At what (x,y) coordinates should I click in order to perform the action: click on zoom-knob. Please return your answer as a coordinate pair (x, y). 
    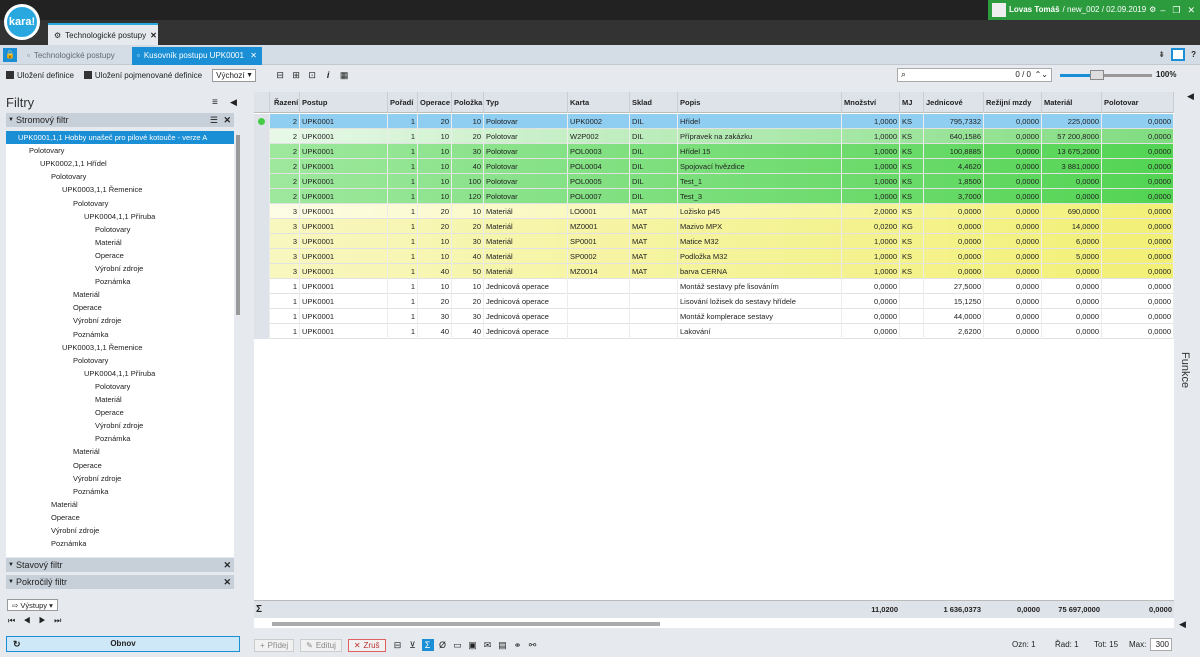
    Looking at the image, I should click on (1096, 75).